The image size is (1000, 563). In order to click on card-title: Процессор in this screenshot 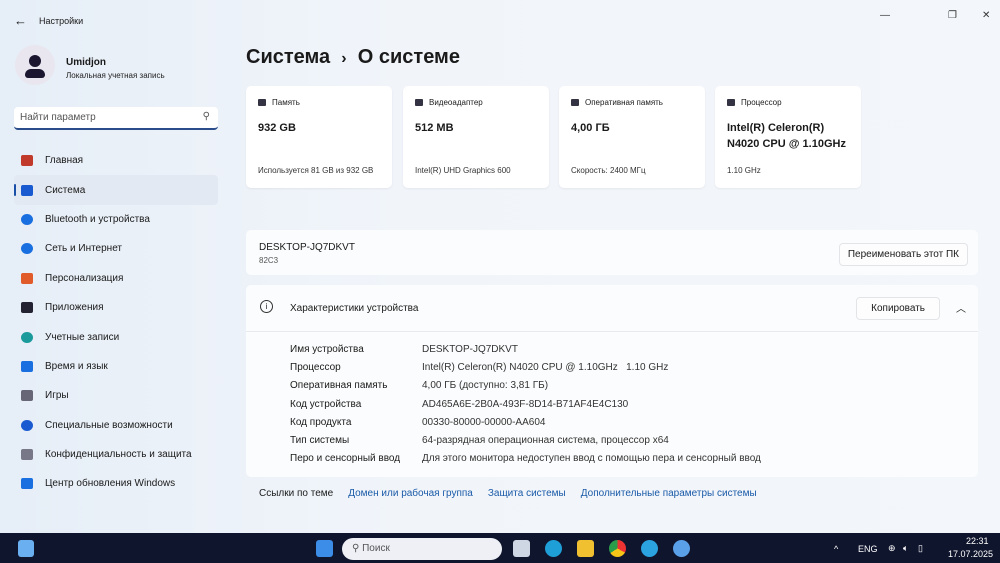, I will do `click(761, 102)`.